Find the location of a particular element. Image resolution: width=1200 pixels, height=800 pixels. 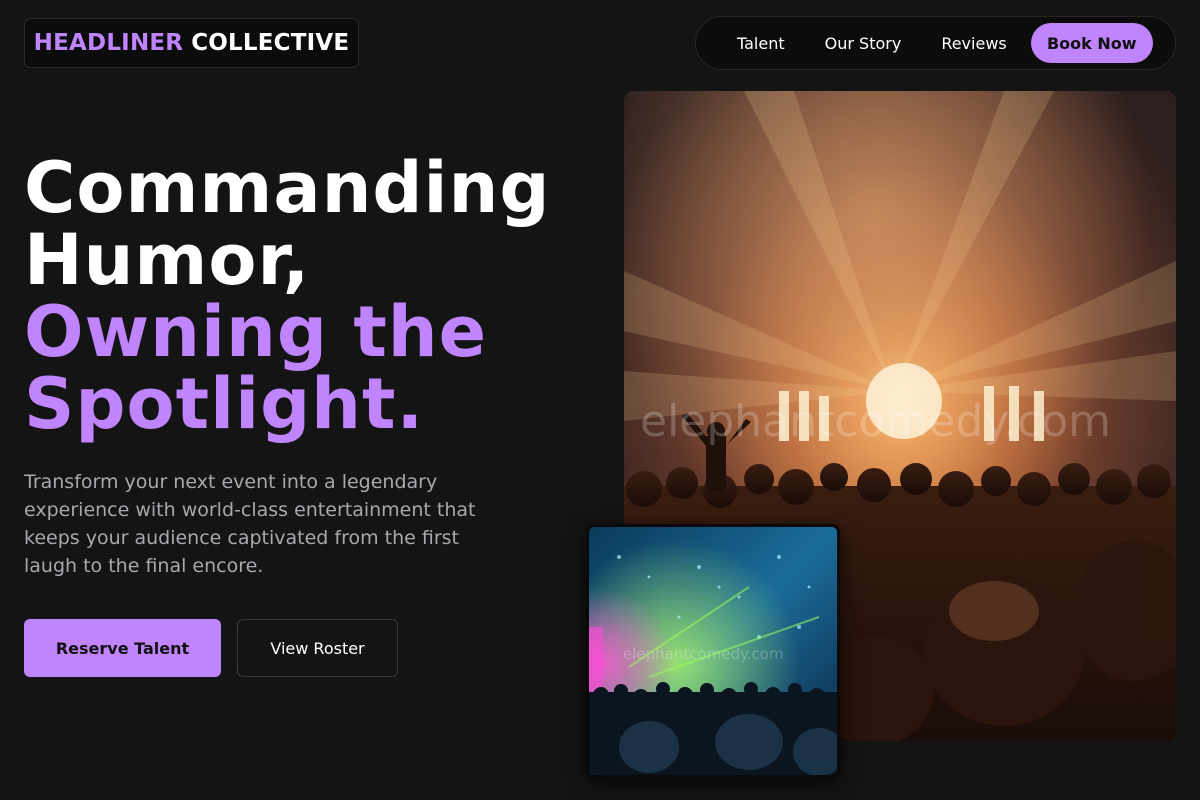

site-logo: HEADLINER COLLECTIVE is located at coordinates (191, 43).